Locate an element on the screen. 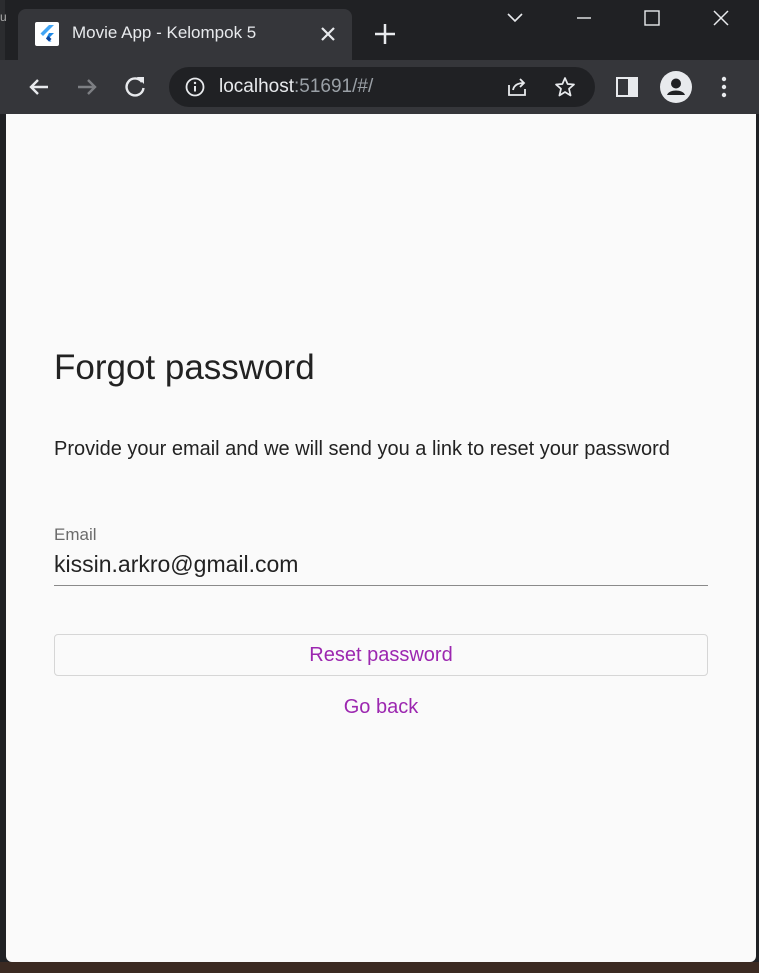 The image size is (759, 973). tab-search-chevron-down-icon is located at coordinates (515, 18).